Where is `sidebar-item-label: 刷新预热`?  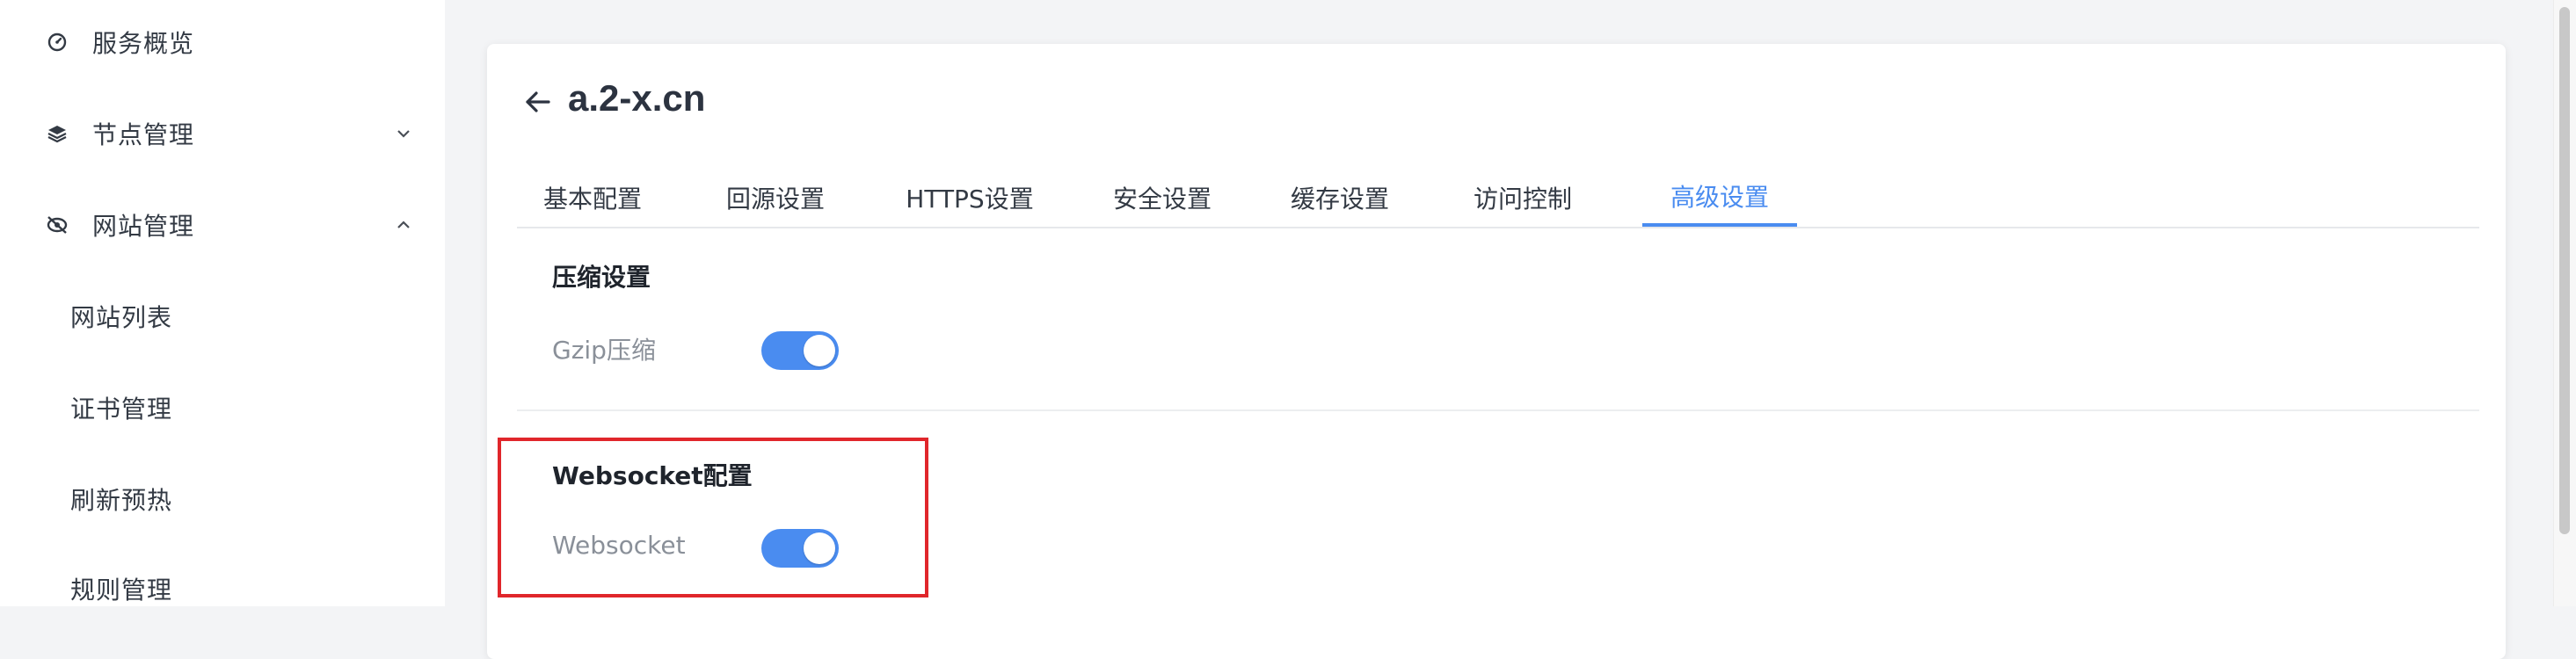
sidebar-item-label: 刷新预热 is located at coordinates (121, 501).